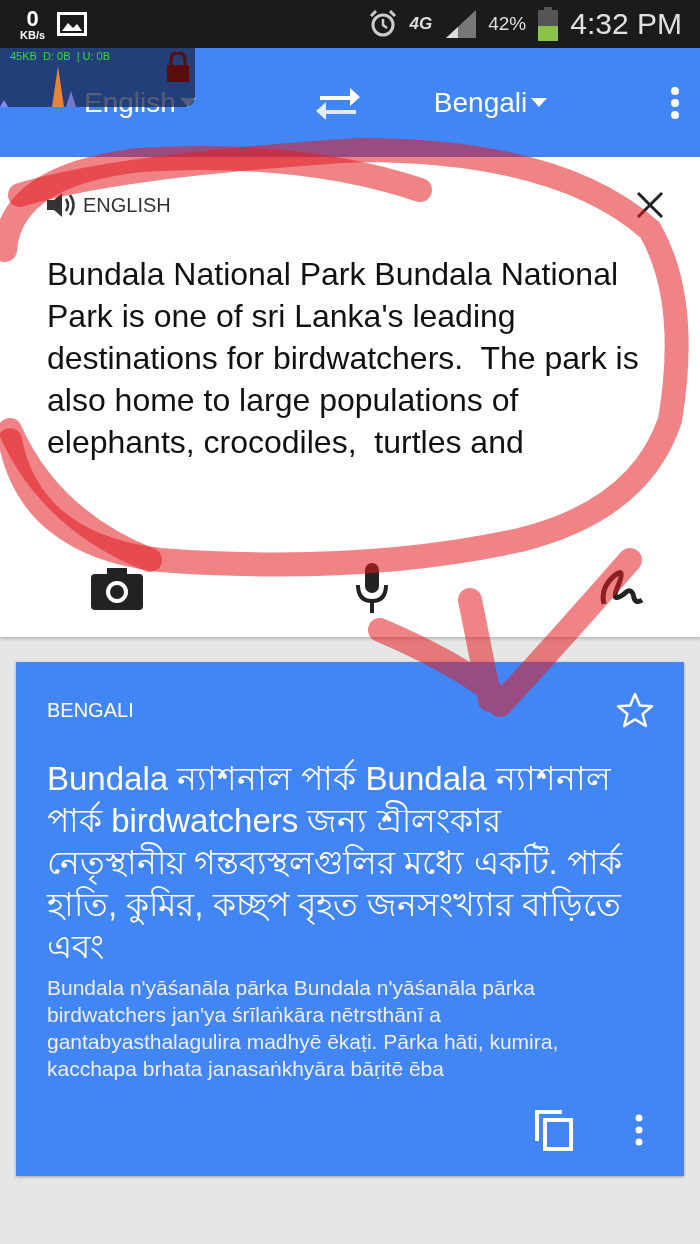 Image resolution: width=700 pixels, height=1244 pixels. What do you see at coordinates (460, 24) in the screenshot?
I see `signal-icon` at bounding box center [460, 24].